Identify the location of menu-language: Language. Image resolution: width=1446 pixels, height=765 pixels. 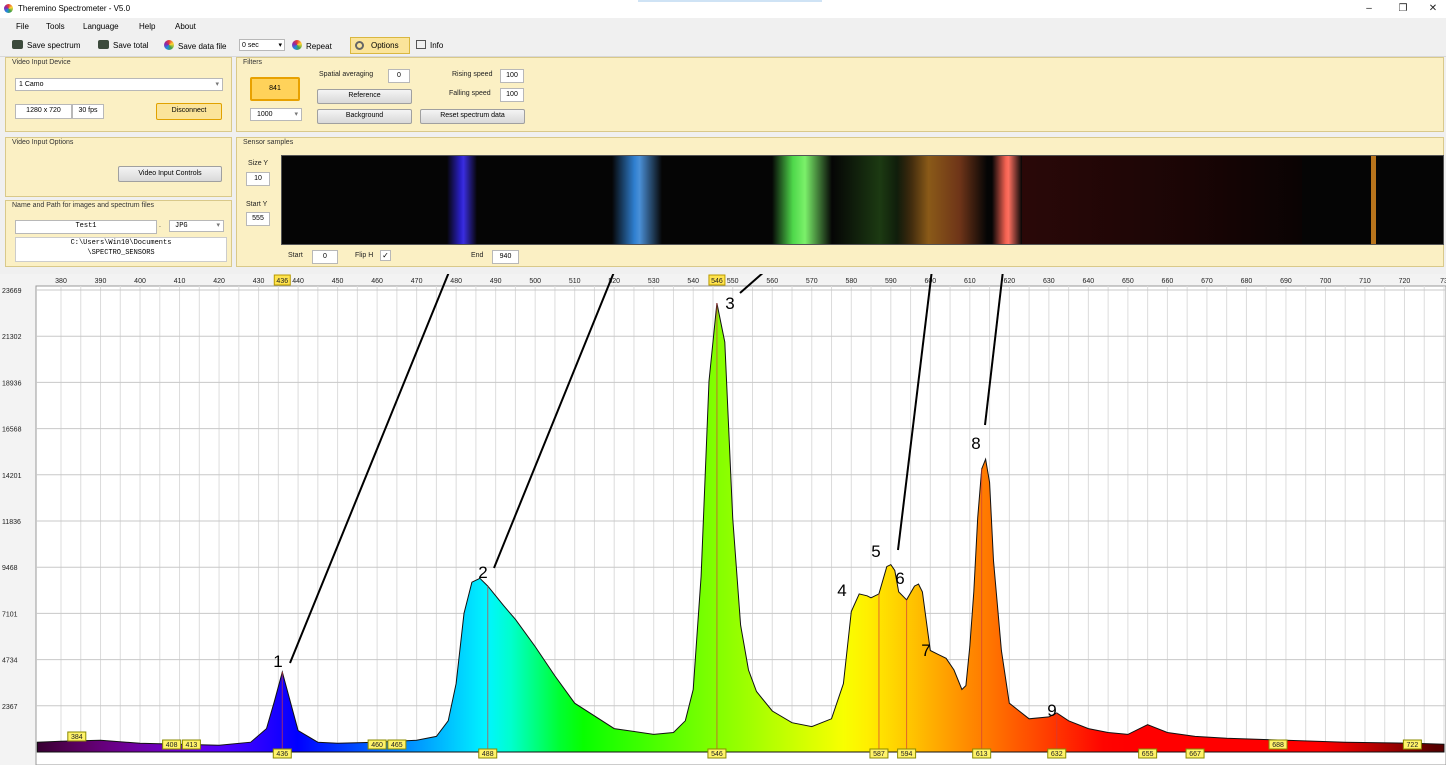
(101, 26).